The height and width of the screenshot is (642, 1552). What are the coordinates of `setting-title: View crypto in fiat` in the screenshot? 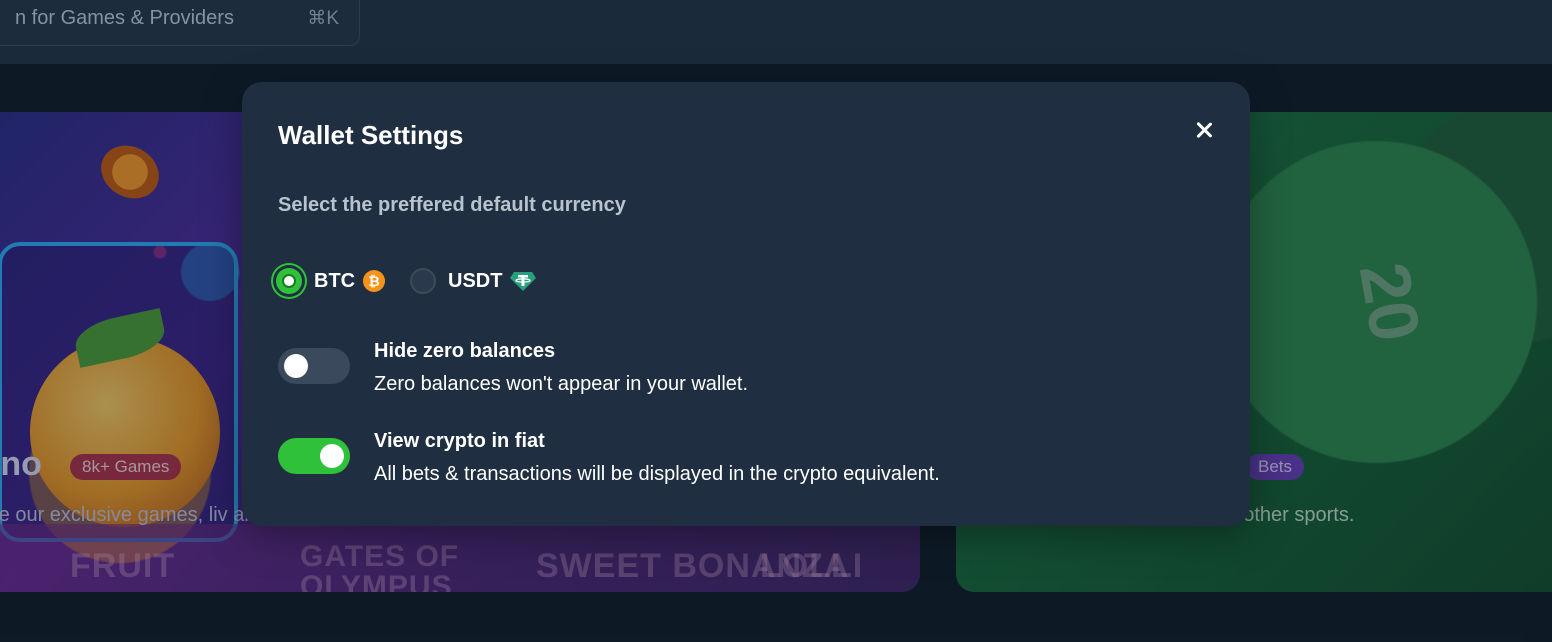 It's located at (459, 441).